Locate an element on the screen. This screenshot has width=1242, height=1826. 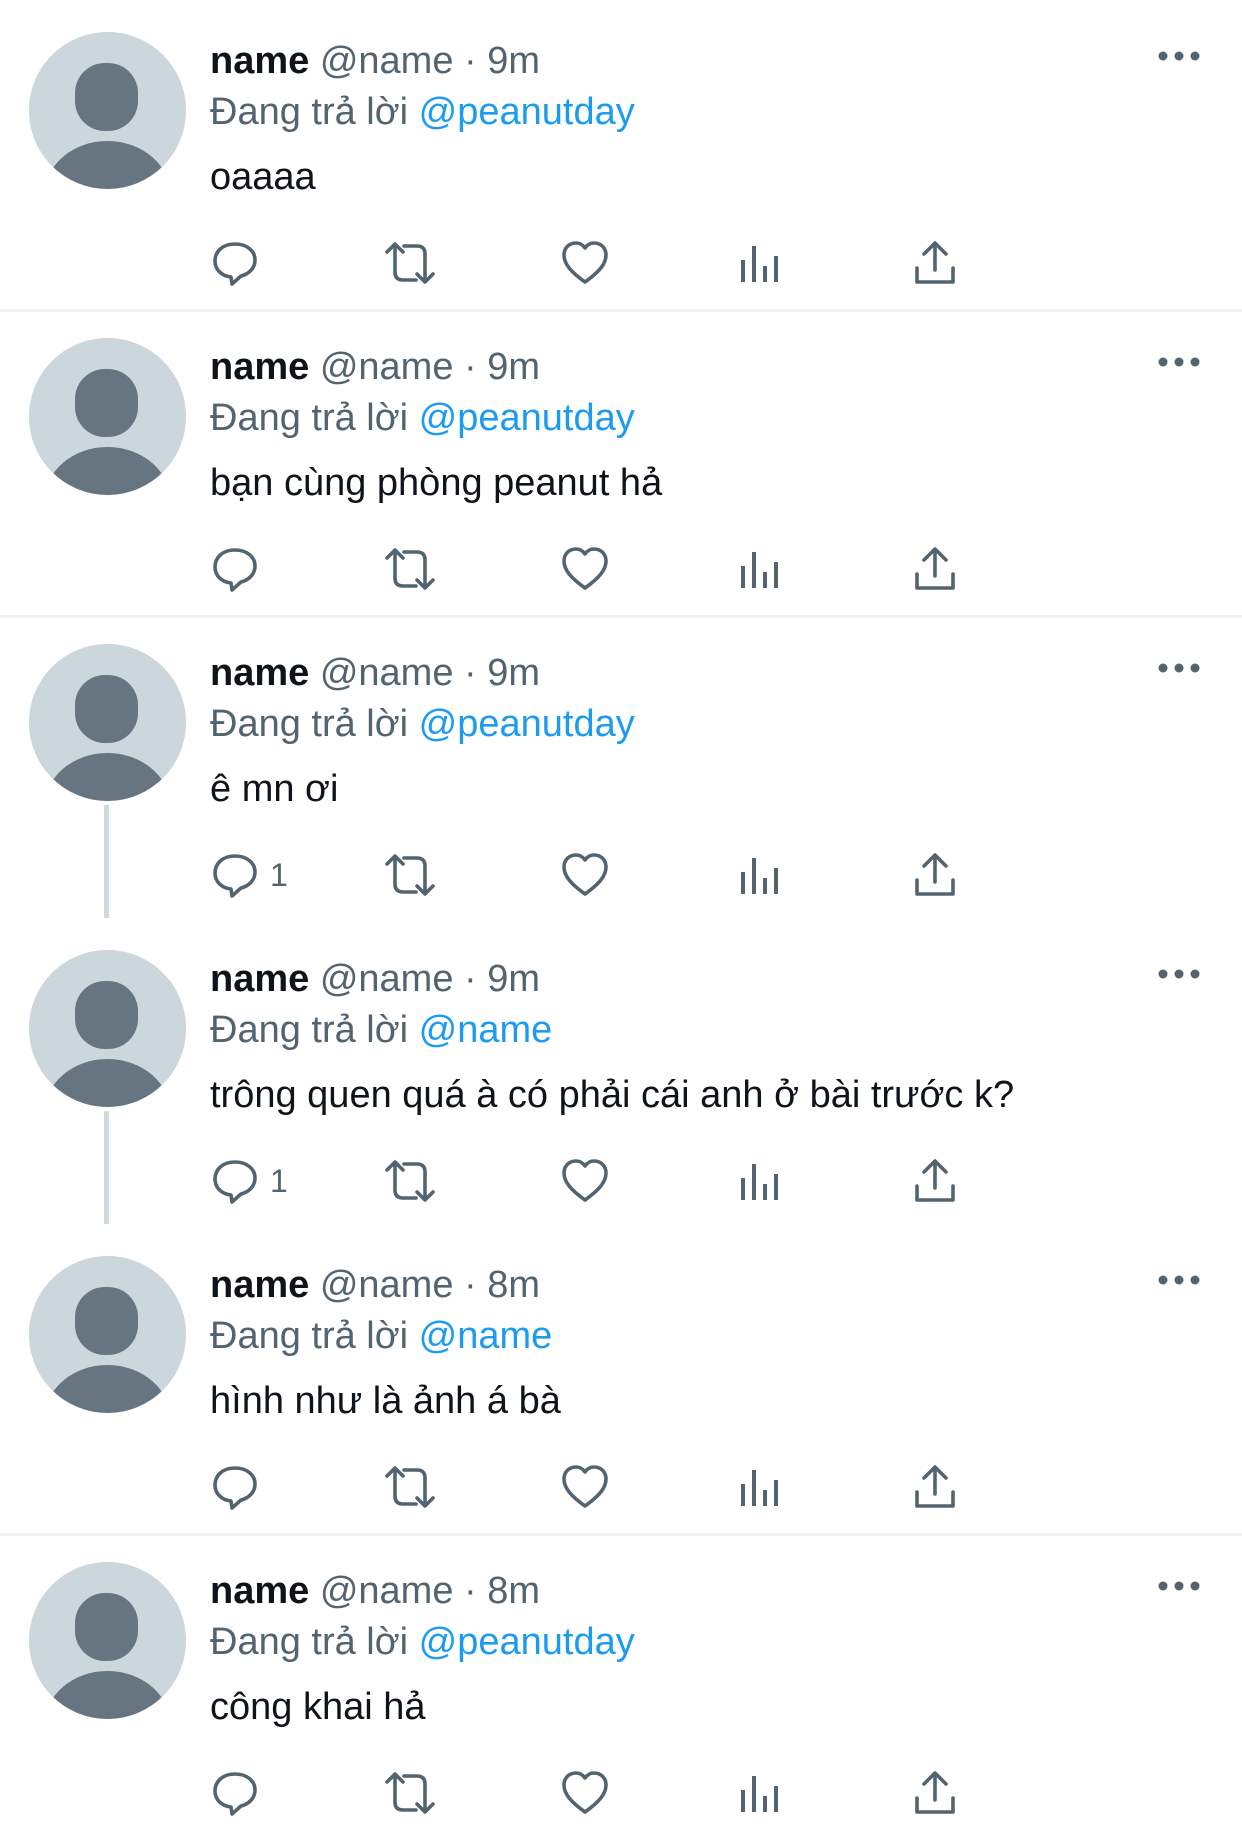
share-icon is located at coordinates (935, 1792).